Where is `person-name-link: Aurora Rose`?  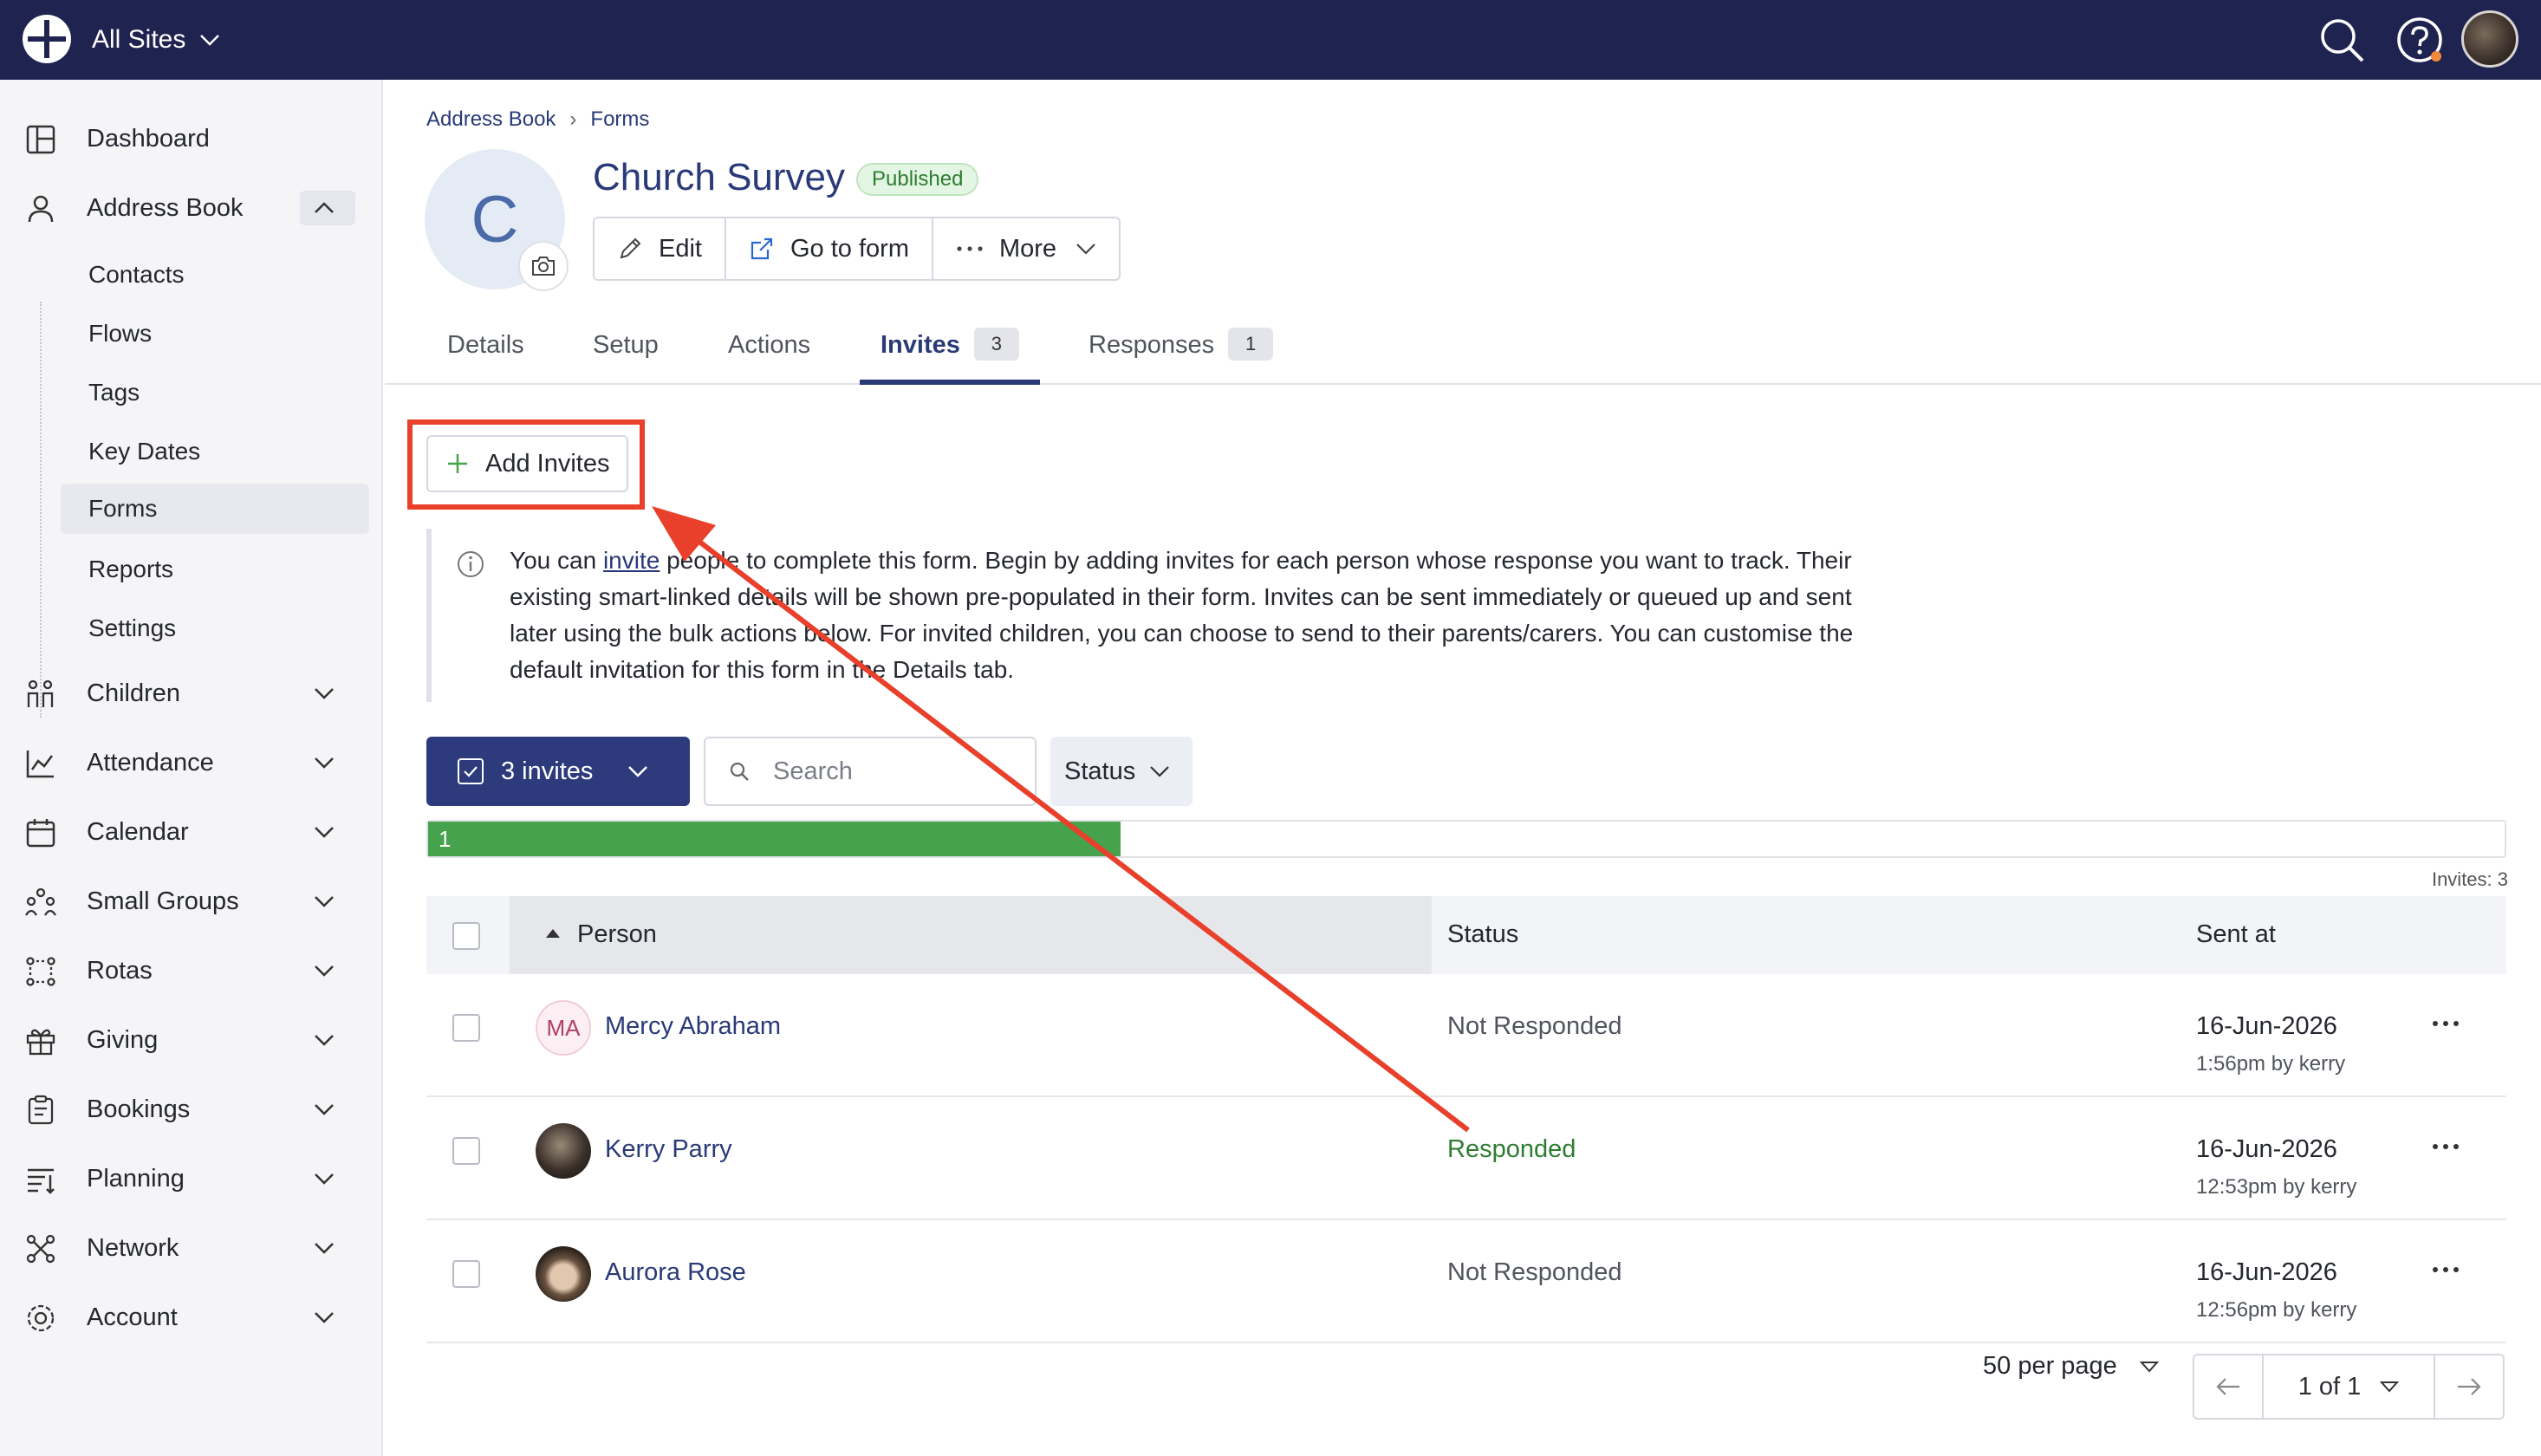
person-name-link: Aurora Rose is located at coordinates (675, 1272).